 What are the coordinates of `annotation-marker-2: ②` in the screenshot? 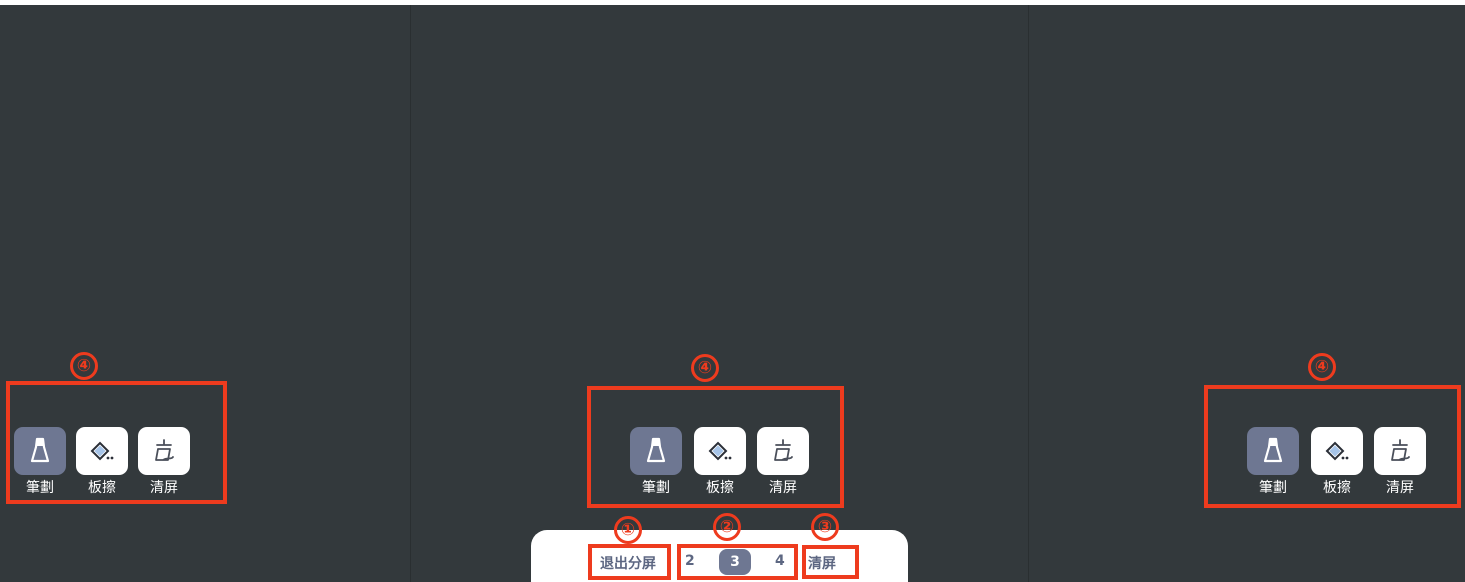 It's located at (727, 527).